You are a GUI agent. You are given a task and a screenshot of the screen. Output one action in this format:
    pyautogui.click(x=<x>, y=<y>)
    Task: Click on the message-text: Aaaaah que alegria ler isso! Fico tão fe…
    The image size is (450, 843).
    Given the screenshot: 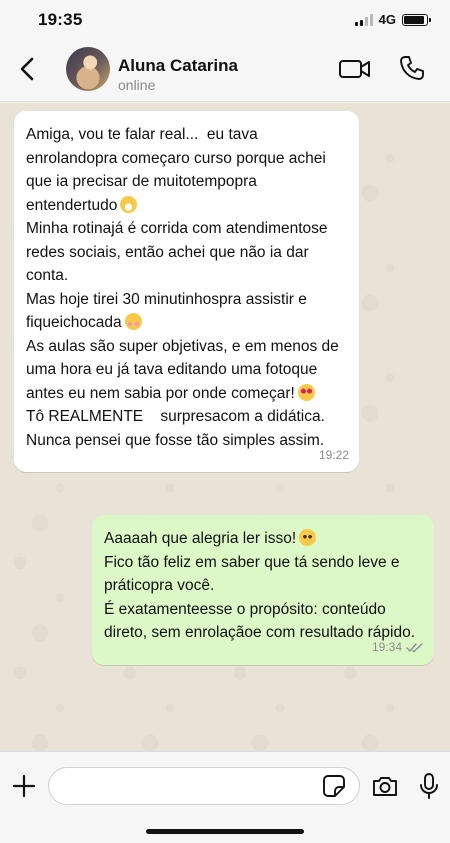 What is the action you would take?
    pyautogui.click(x=263, y=586)
    